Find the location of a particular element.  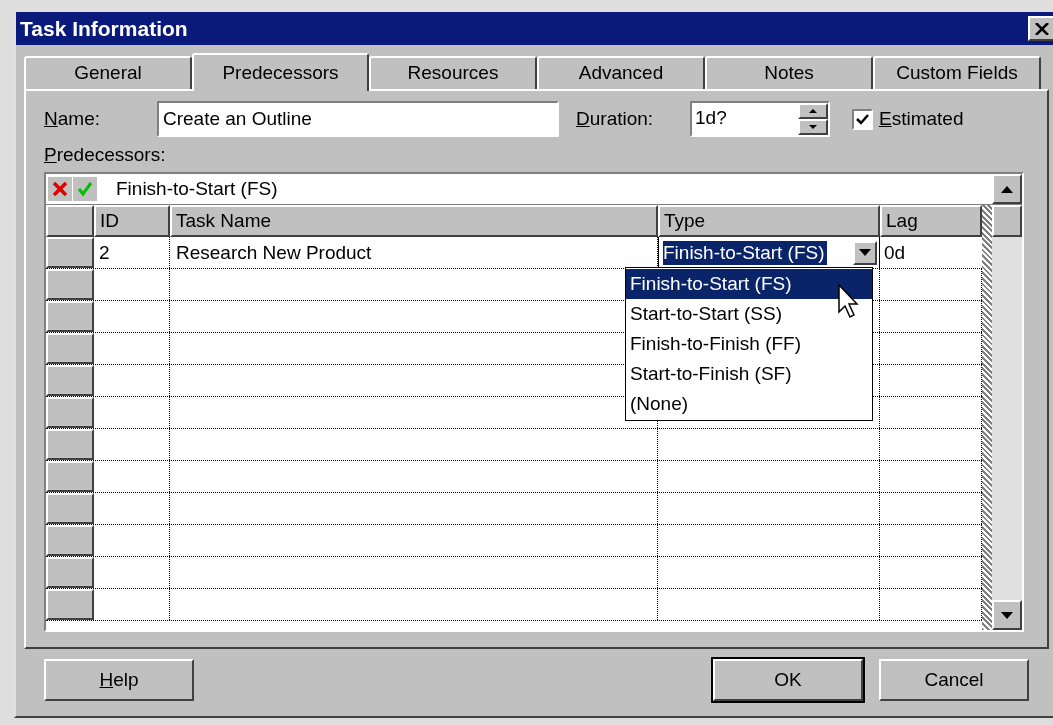

tab: Notes is located at coordinates (789, 72).